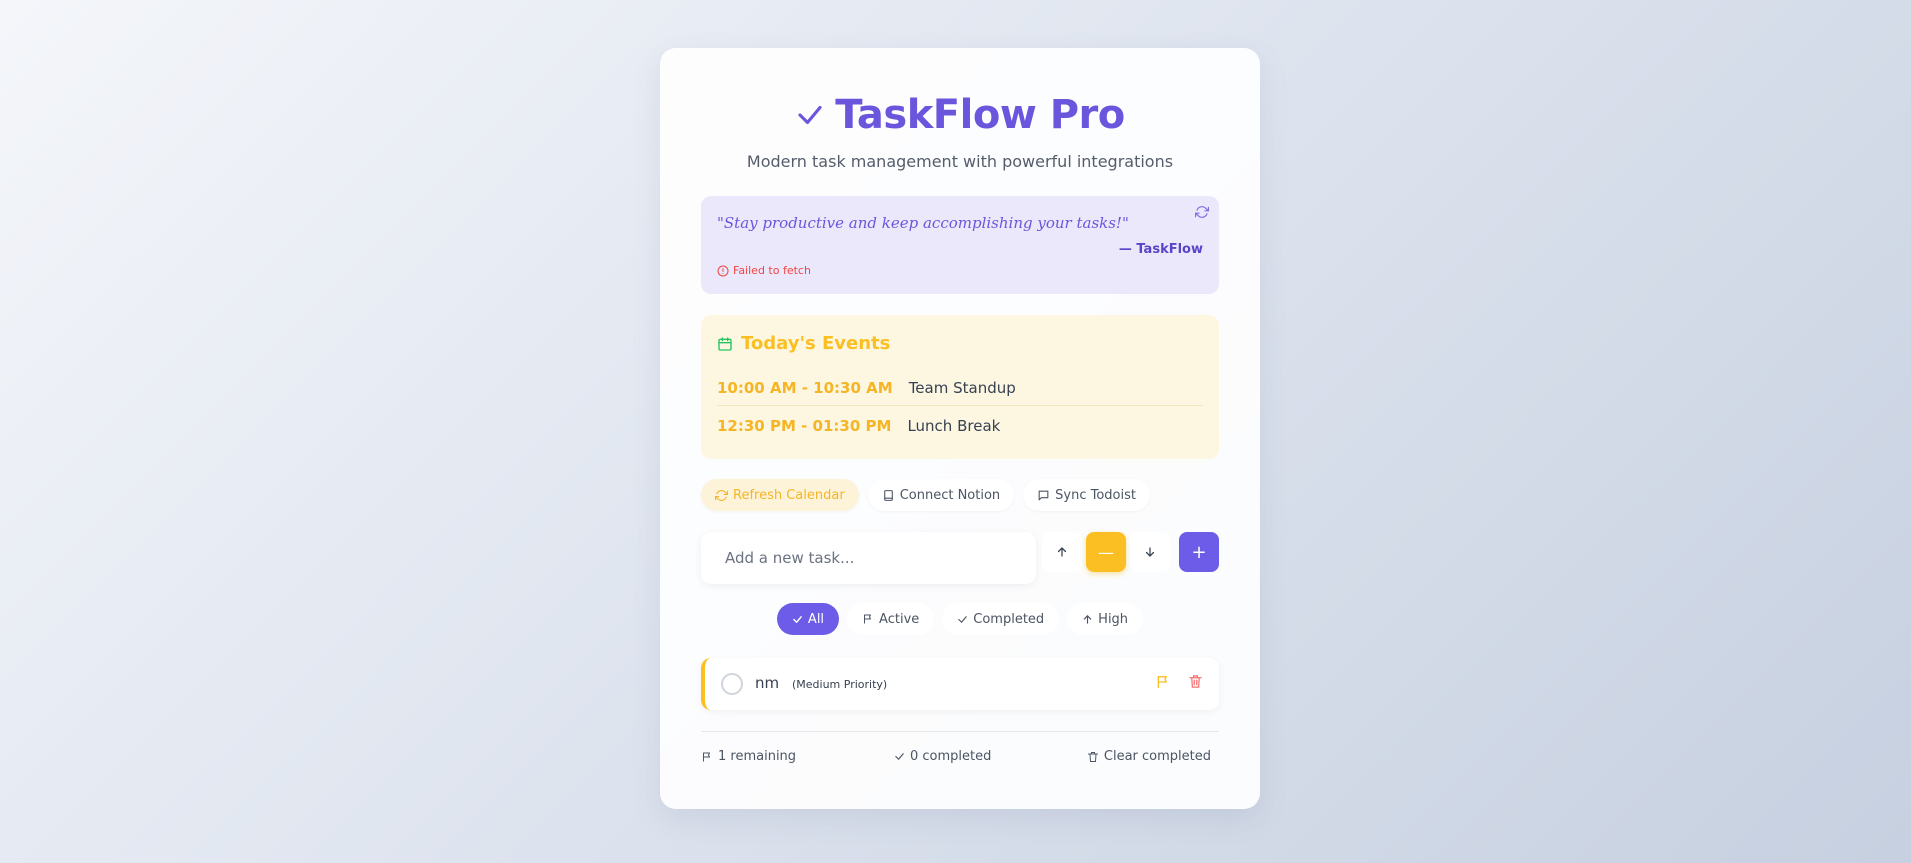 The image size is (1911, 863). I want to click on quote-author: — TaskFlow, so click(1160, 249).